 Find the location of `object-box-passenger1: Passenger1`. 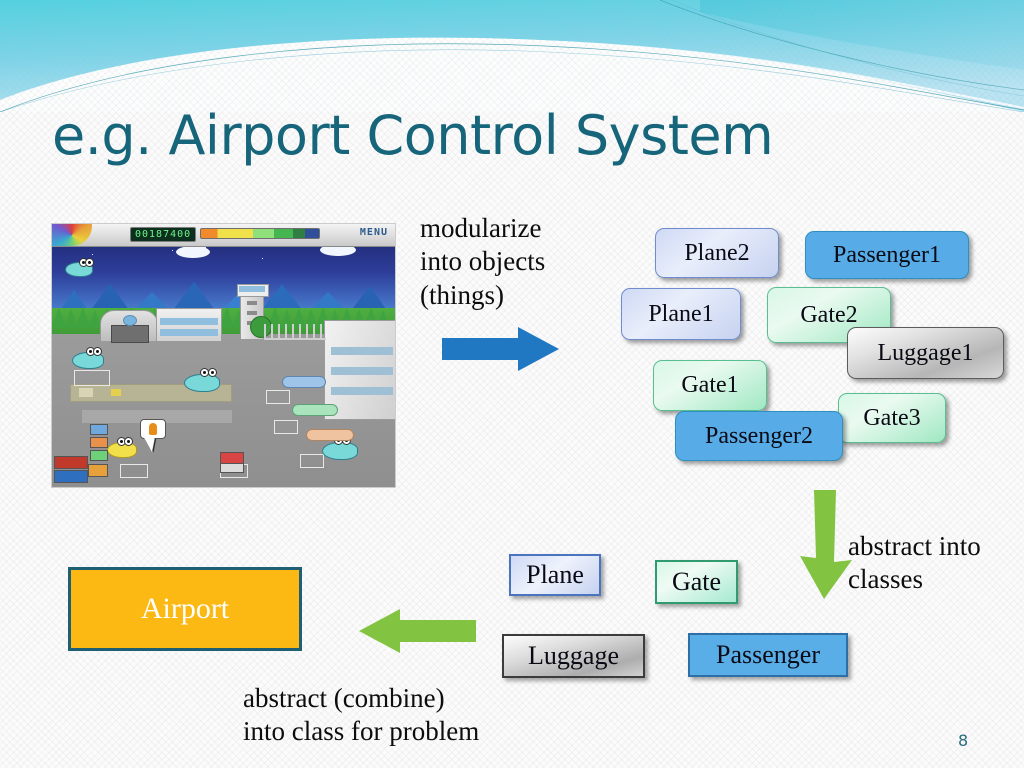

object-box-passenger1: Passenger1 is located at coordinates (887, 255).